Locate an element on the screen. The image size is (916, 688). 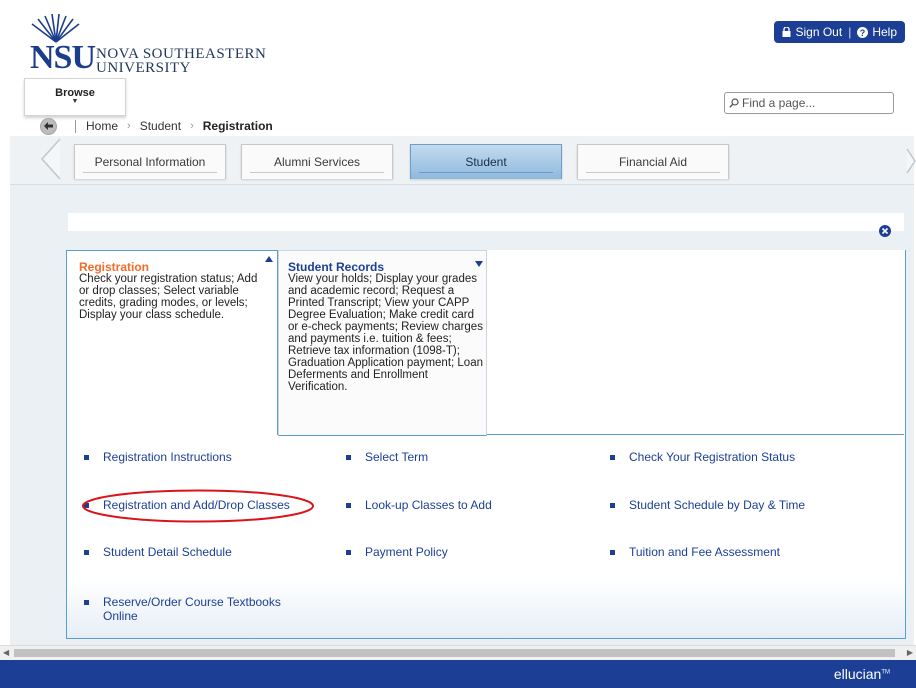
tab-scroll-left-icon is located at coordinates (51, 159).